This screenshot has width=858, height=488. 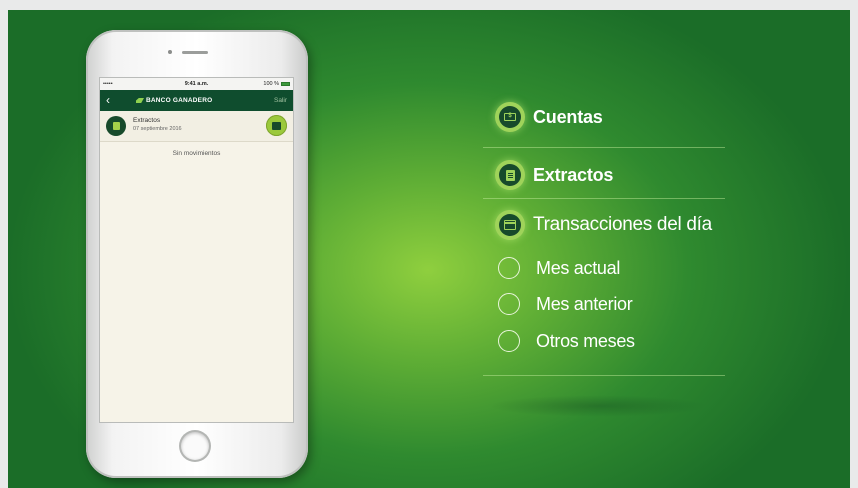 I want to click on speaker-grille, so click(x=195, y=52).